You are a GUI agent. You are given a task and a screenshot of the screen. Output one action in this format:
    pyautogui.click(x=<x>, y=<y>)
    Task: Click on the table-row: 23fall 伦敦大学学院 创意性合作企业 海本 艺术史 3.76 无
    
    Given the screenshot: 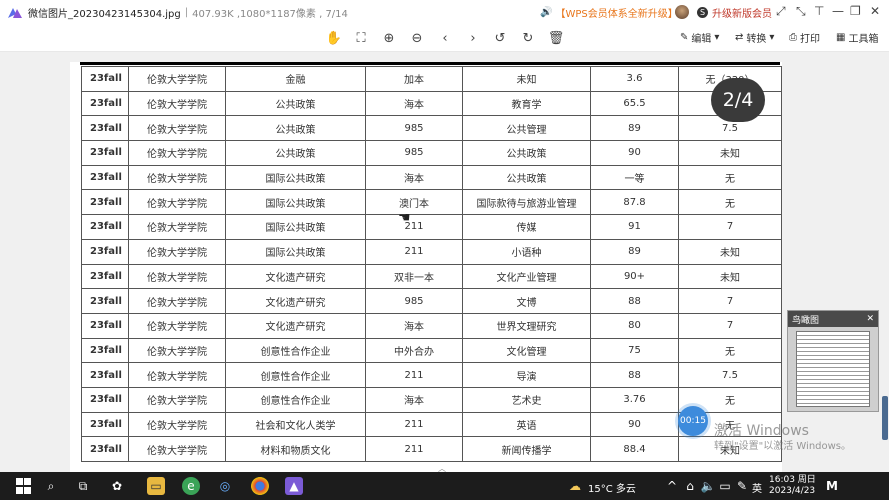 What is the action you would take?
    pyautogui.click(x=431, y=399)
    